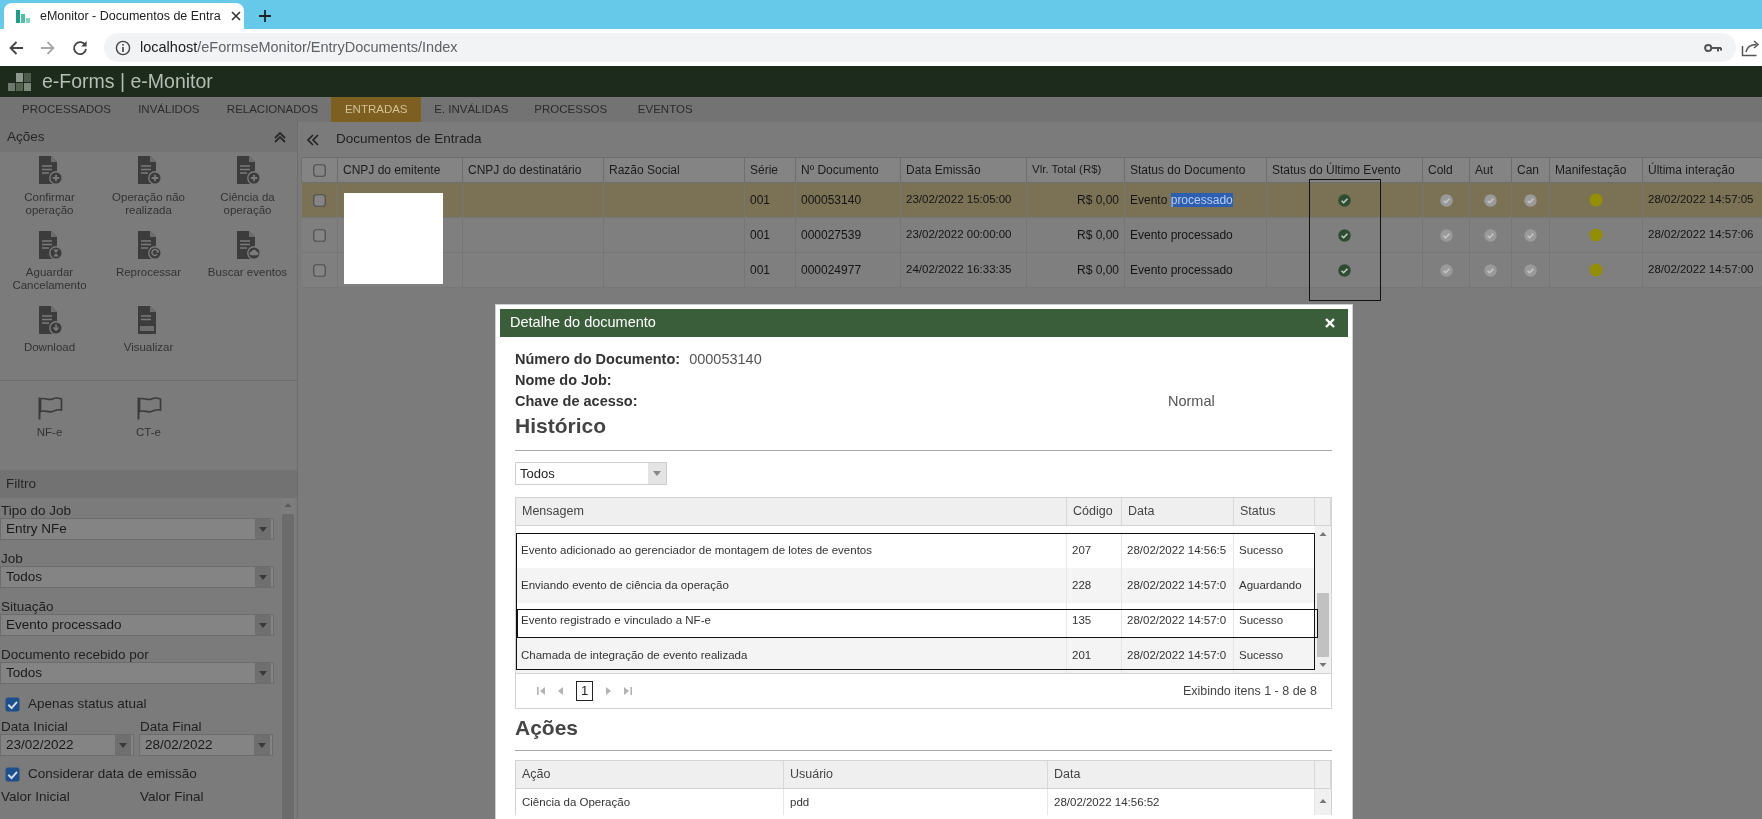  I want to click on action-button: Ciência da operação, so click(247, 186).